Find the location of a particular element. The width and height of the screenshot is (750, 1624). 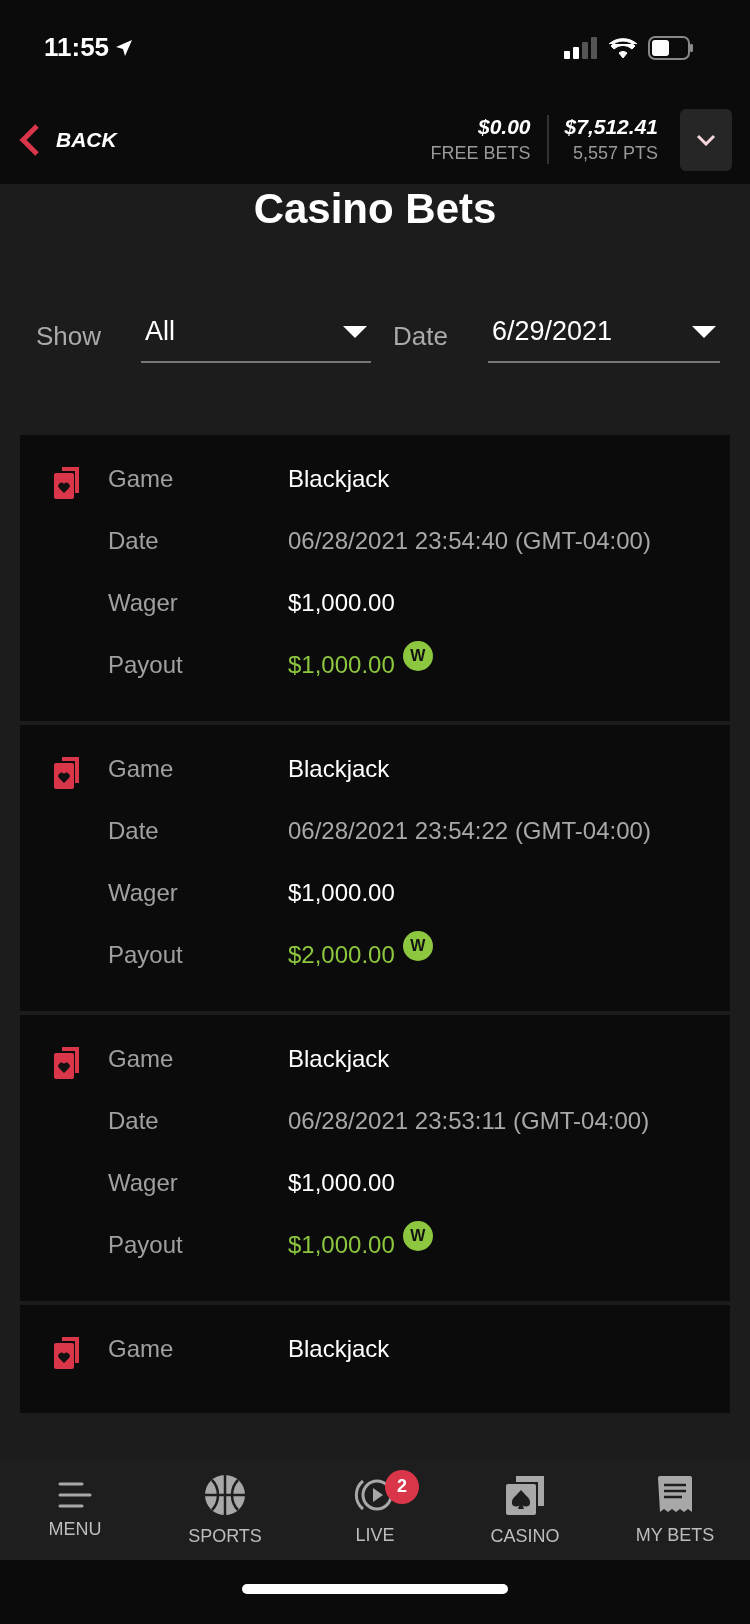

back-link: BACK is located at coordinates (67, 139).